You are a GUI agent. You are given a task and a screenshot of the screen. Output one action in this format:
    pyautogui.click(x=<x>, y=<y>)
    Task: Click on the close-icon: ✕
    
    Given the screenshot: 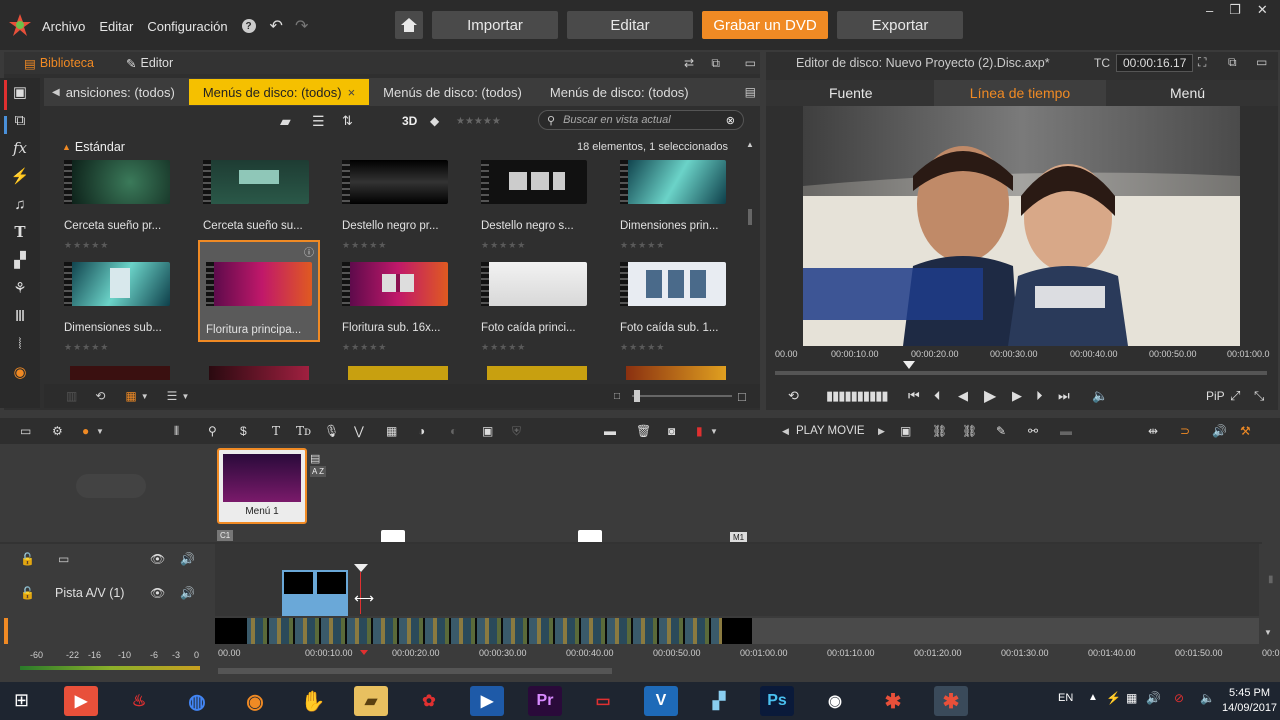 What is the action you would take?
    pyautogui.click(x=1262, y=10)
    